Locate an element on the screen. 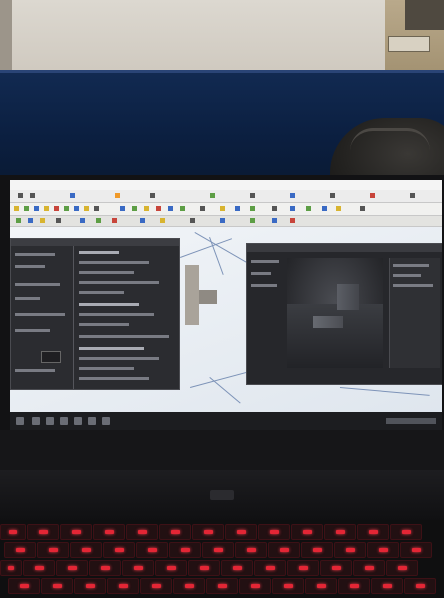 The width and height of the screenshot is (444, 598). system-tray is located at coordinates (411, 421).